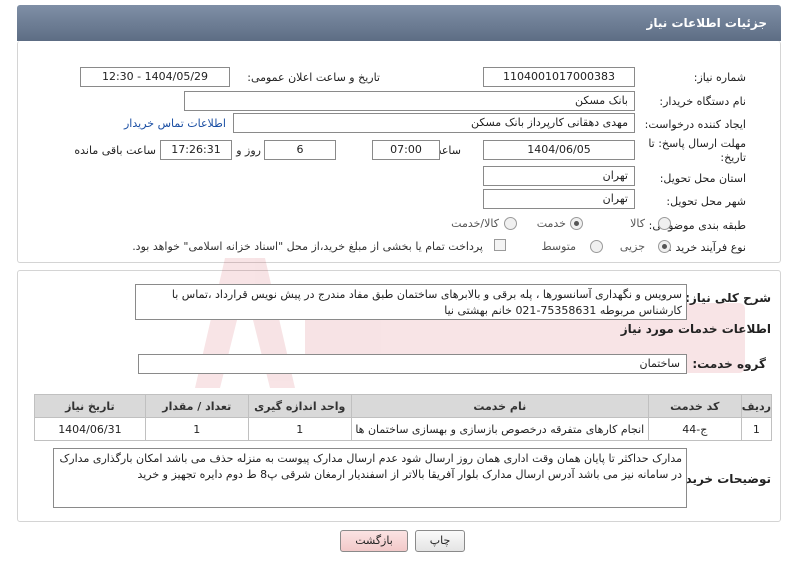  I want to click on category-option-goods: کالا, so click(637, 223).